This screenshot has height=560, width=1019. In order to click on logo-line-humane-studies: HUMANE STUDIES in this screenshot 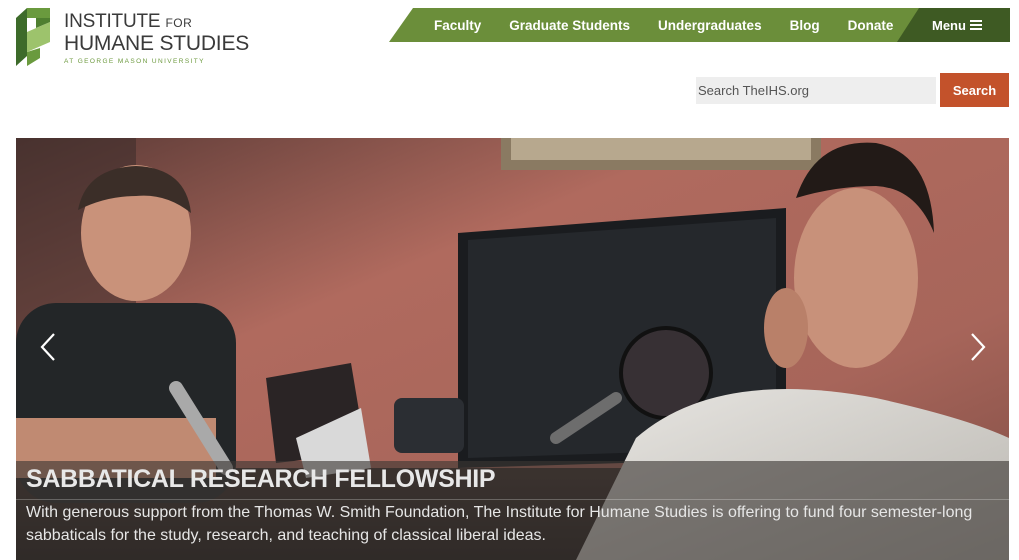, I will do `click(157, 43)`.